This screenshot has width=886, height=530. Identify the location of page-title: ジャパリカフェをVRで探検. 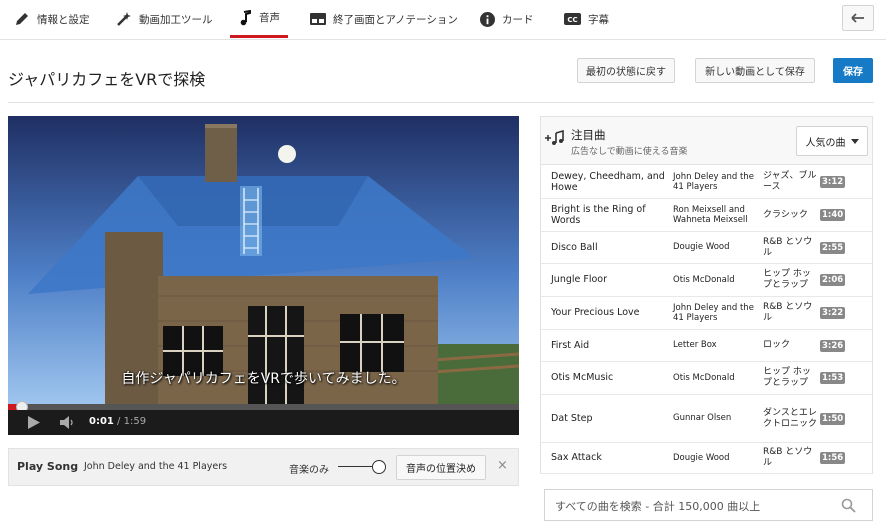
(107, 79).